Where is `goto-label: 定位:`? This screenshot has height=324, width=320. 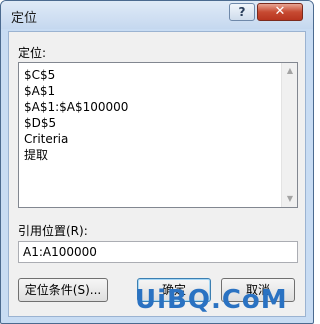 goto-label: 定位: is located at coordinates (32, 53).